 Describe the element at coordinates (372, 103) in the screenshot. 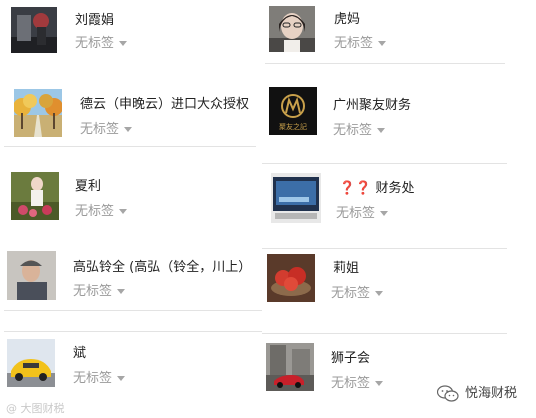

I see `contact-name: 广州聚友财务` at that location.